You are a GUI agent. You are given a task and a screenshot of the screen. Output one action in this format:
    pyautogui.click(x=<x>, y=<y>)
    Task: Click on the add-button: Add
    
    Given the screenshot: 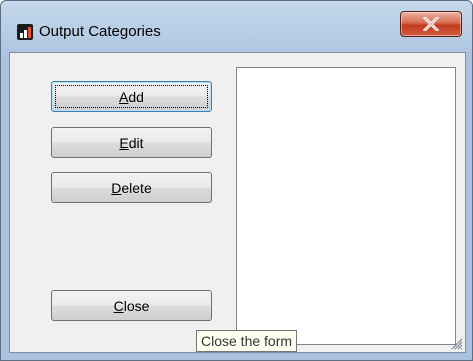 What is the action you would take?
    pyautogui.click(x=131, y=96)
    